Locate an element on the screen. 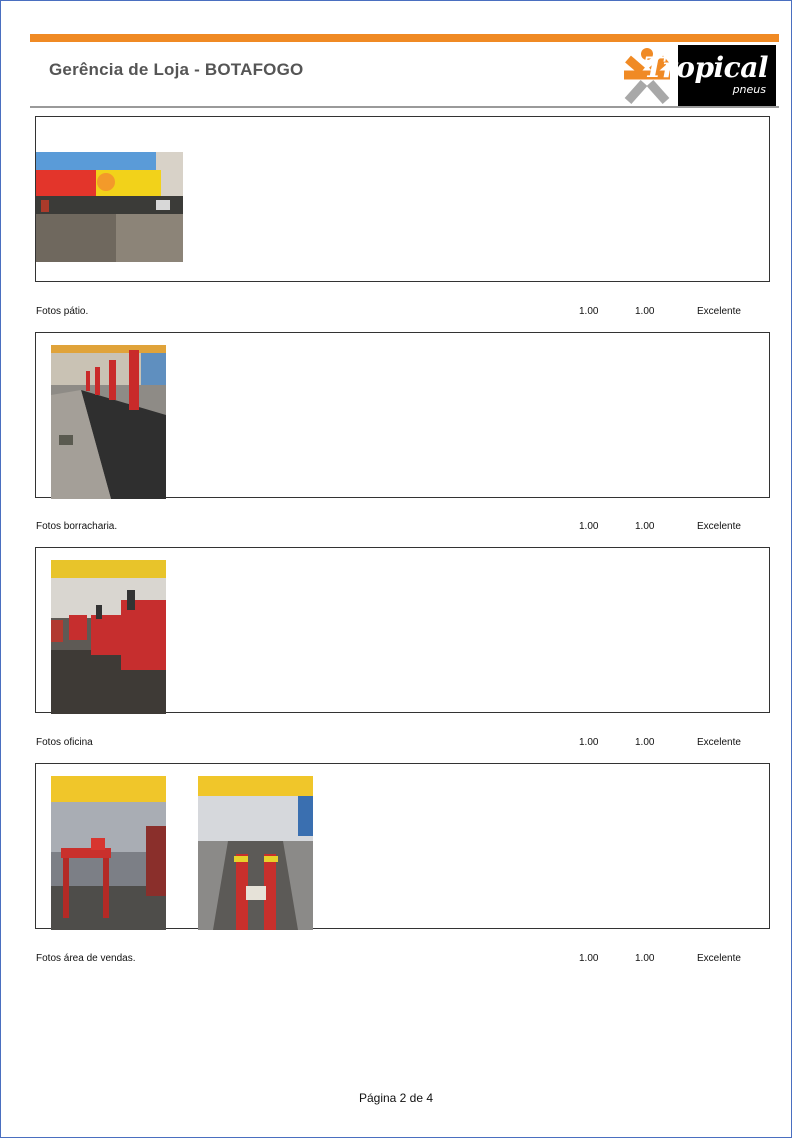 This screenshot has height=1138, width=792. logo-wordmark: Tropical is located at coordinates (706, 67).